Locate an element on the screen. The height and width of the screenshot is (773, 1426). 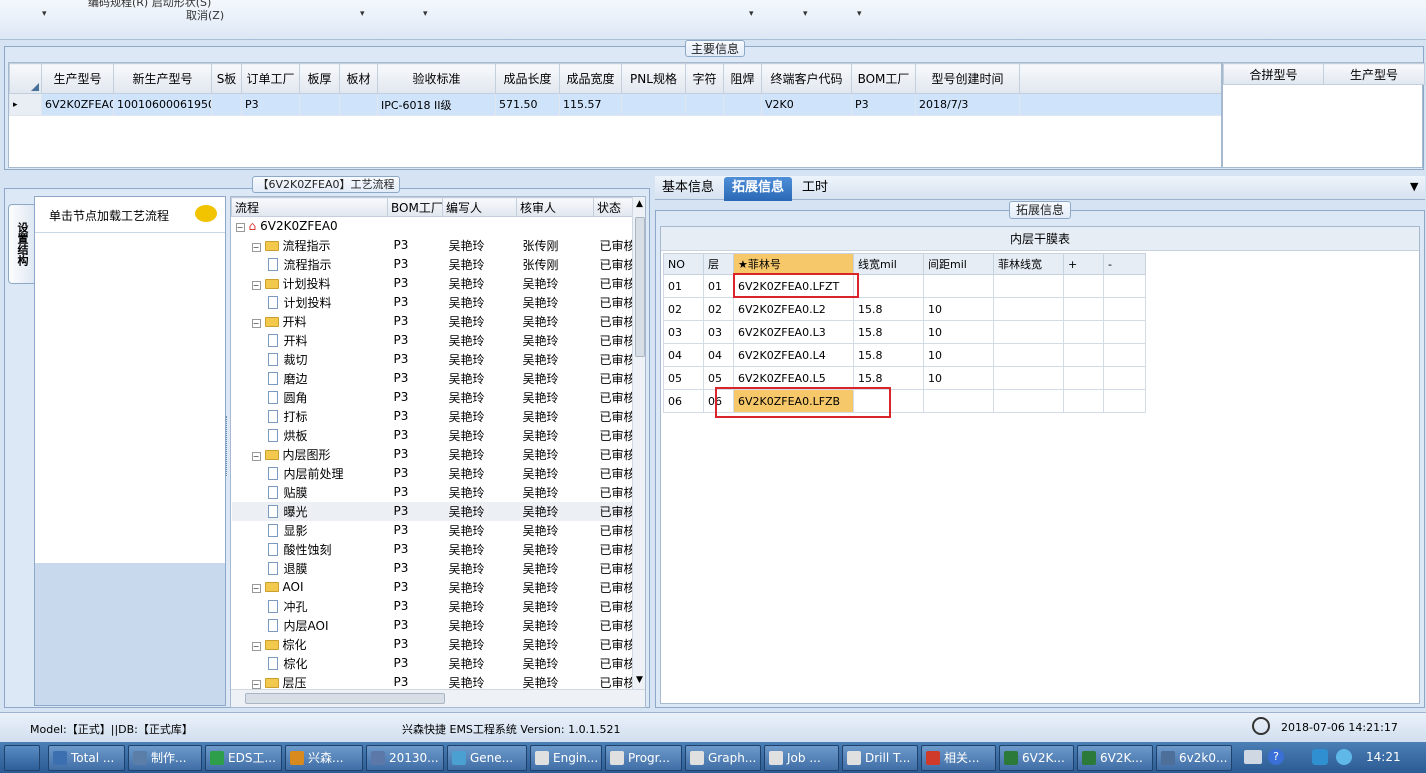
tree-row: − 棕化 P3 吴艳玲 吴艳玲 已审核 is located at coordinates (432, 644).